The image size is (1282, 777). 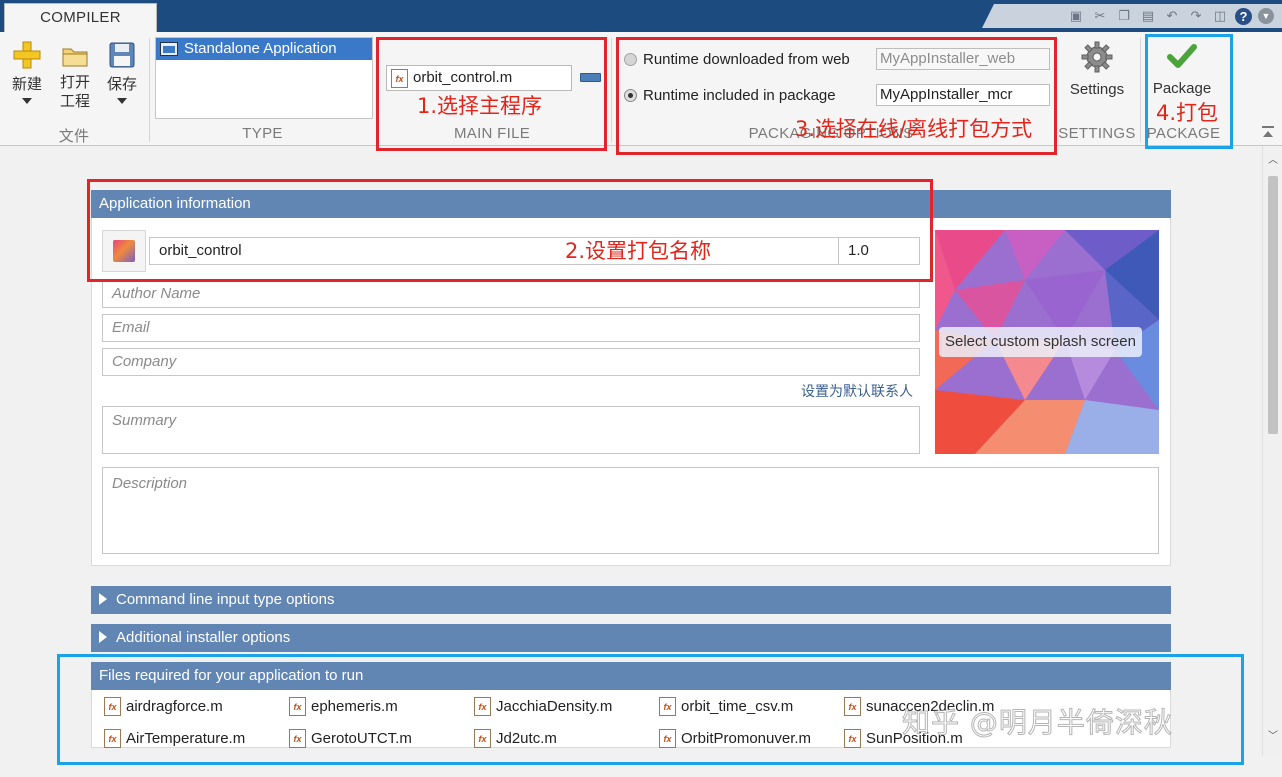 I want to click on group-label-type: TYPE, so click(x=262, y=133).